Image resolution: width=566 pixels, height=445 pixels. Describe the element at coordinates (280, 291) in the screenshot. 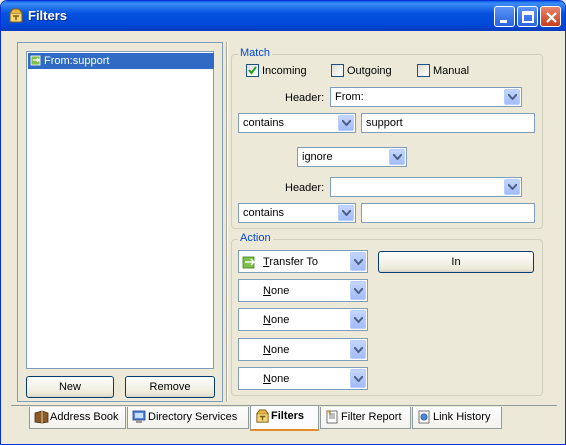

I see `action2-rest: one` at that location.